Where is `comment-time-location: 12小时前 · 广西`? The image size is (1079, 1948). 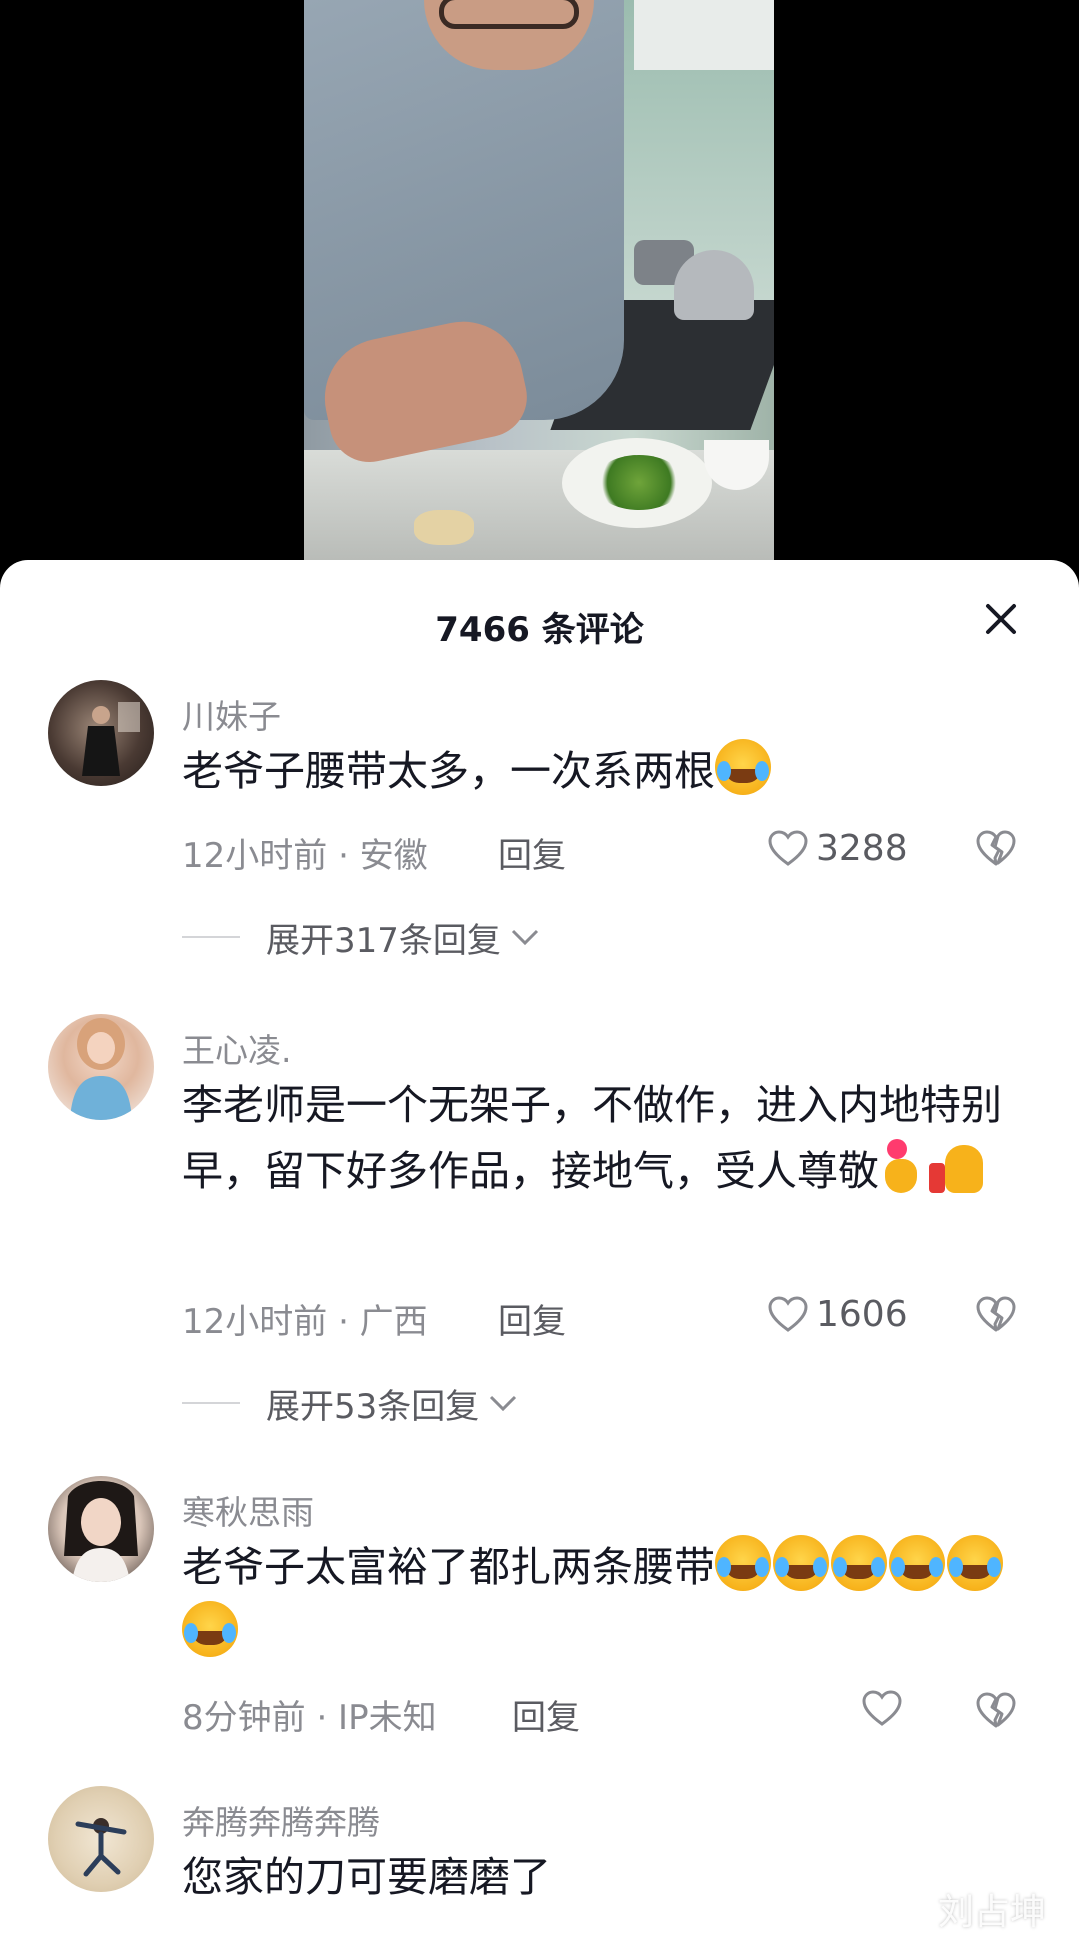
comment-time-location: 12小时前 · 广西 is located at coordinates (305, 1322).